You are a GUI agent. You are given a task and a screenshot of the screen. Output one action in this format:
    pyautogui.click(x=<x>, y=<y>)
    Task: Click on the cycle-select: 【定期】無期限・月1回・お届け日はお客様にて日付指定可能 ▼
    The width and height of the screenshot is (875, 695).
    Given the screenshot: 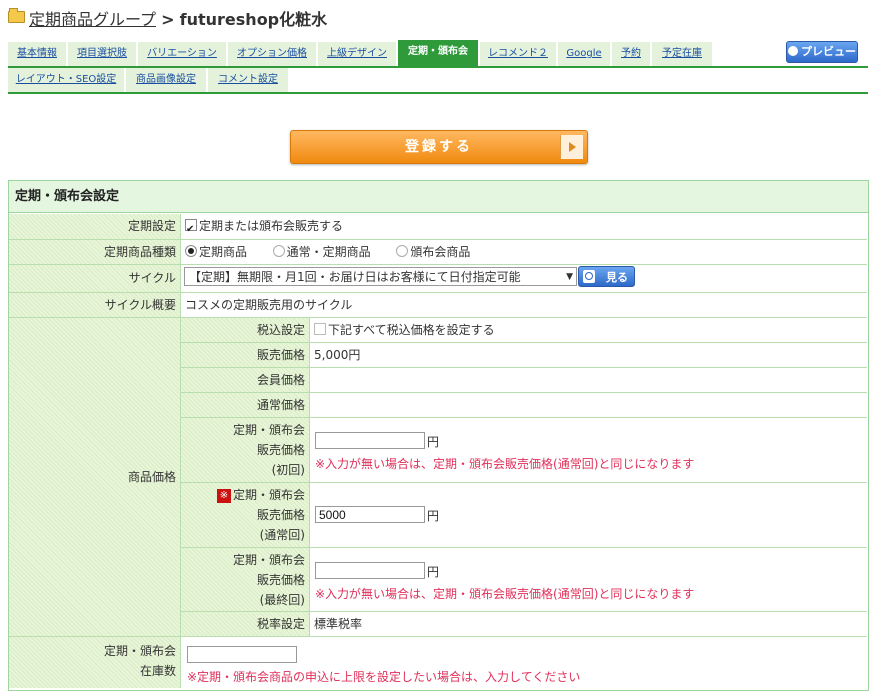 What is the action you would take?
    pyautogui.click(x=380, y=276)
    